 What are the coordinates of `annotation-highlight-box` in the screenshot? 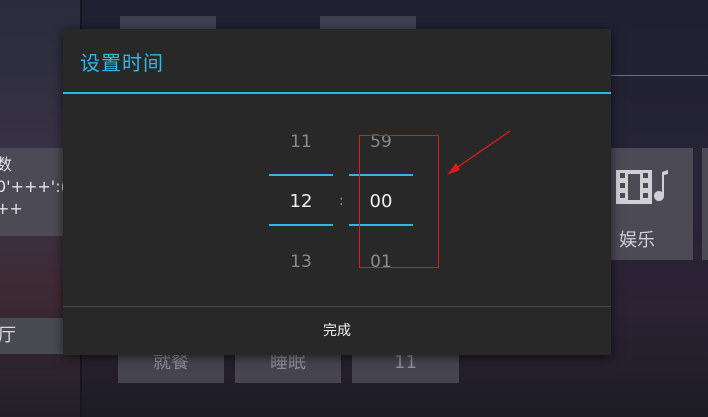 It's located at (399, 201).